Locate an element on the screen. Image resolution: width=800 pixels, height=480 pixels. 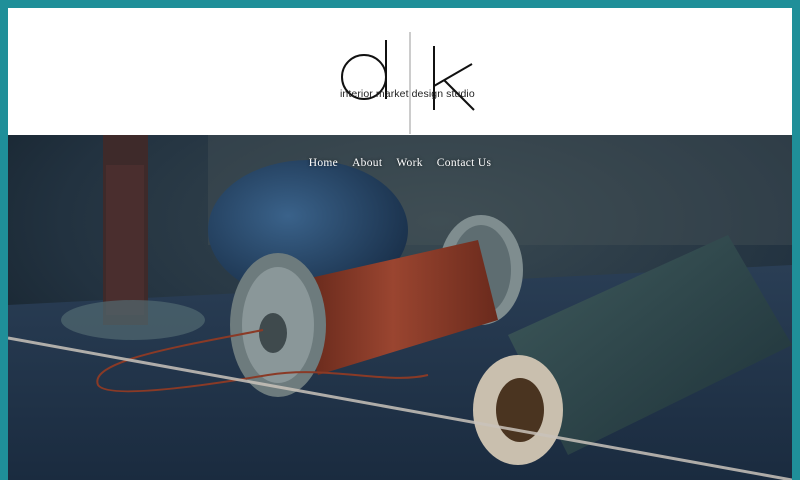
main-nav: Home About Work Contact Us is located at coordinates (400, 163).